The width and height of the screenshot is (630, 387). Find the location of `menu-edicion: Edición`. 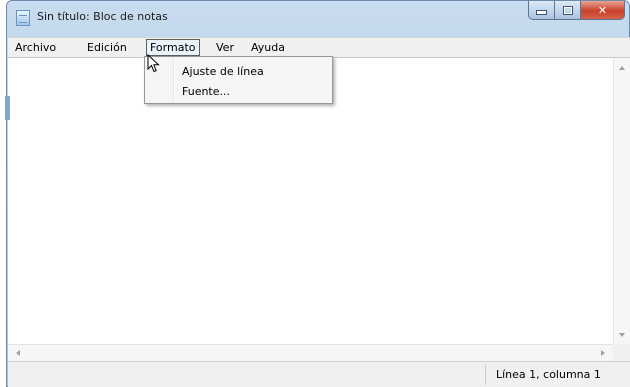

menu-edicion: Edición is located at coordinates (107, 47).